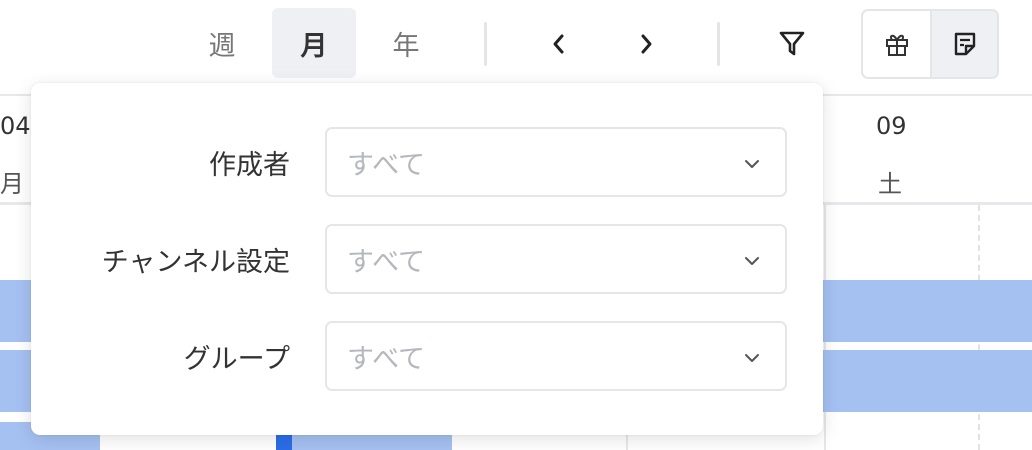 This screenshot has height=450, width=1032. What do you see at coordinates (556, 356) in the screenshot?
I see `group-select: すべて` at bounding box center [556, 356].